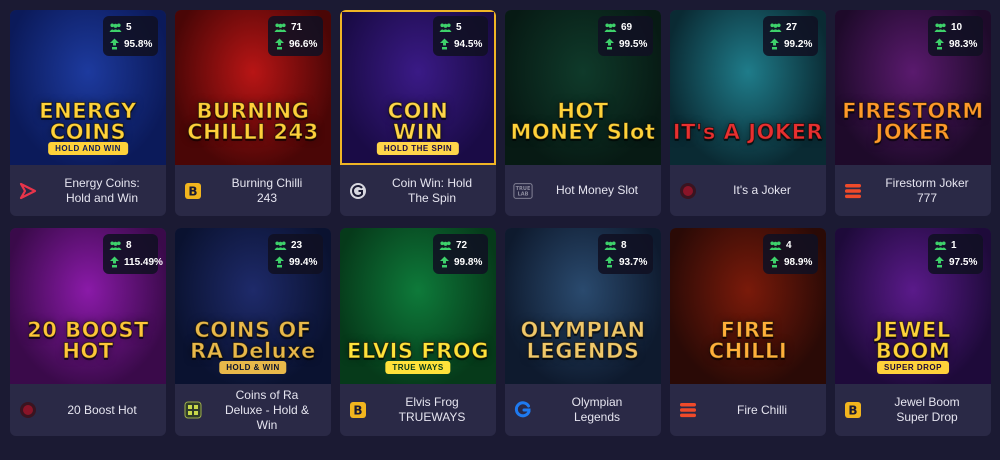 The height and width of the screenshot is (460, 1000). What do you see at coordinates (789, 245) in the screenshot?
I see `players-count: 4` at bounding box center [789, 245].